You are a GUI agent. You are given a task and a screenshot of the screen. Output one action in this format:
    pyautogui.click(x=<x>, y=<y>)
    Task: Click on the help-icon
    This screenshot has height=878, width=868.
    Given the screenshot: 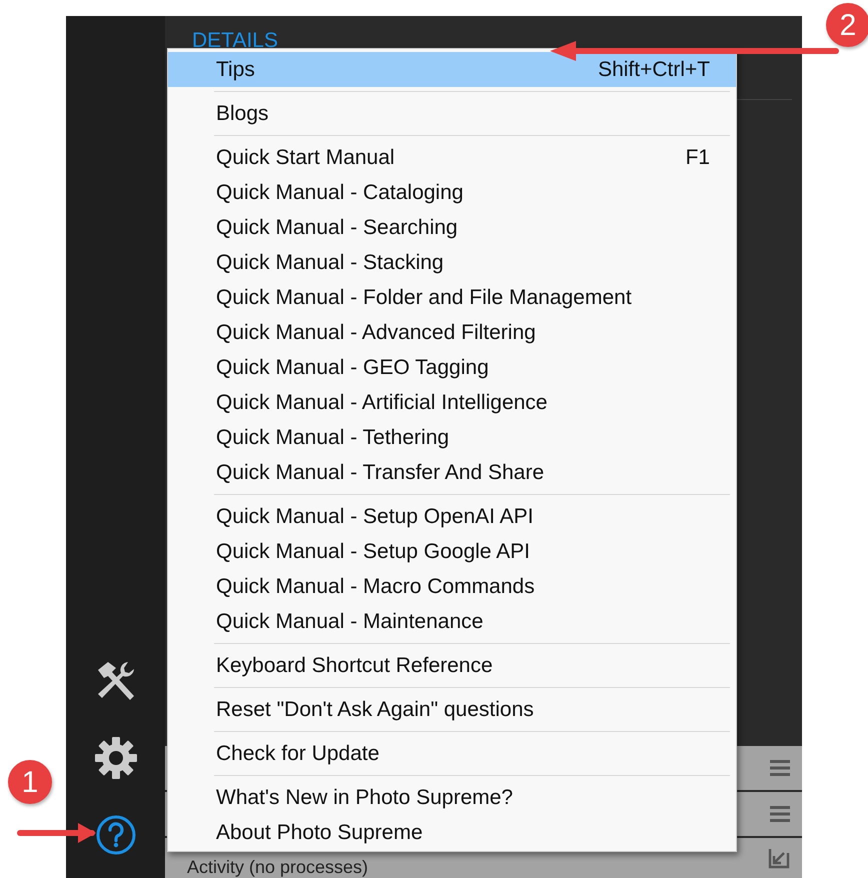 What is the action you would take?
    pyautogui.click(x=115, y=835)
    